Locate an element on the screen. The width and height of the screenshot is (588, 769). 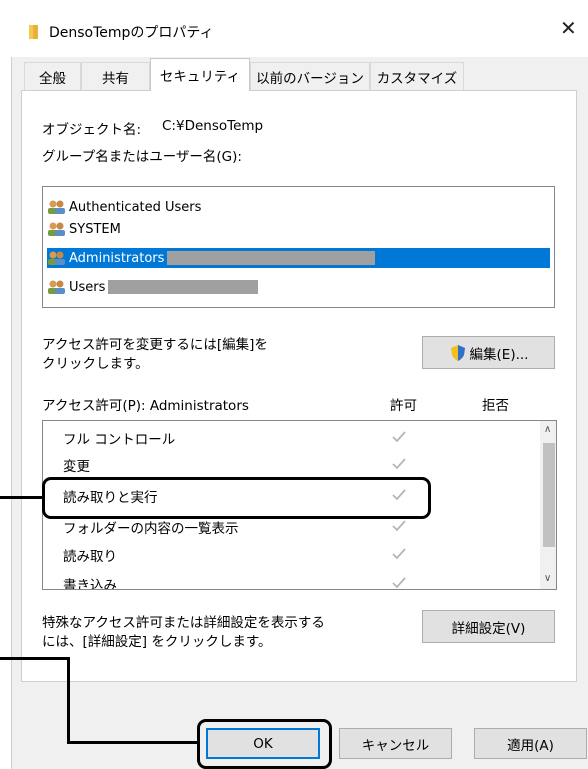
table-row: 書き込み is located at coordinates (290, 580).